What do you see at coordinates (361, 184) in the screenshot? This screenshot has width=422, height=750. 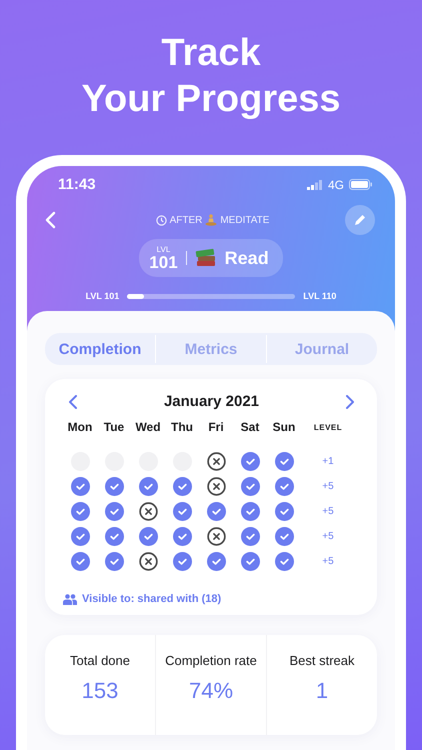 I see `battery-icon` at bounding box center [361, 184].